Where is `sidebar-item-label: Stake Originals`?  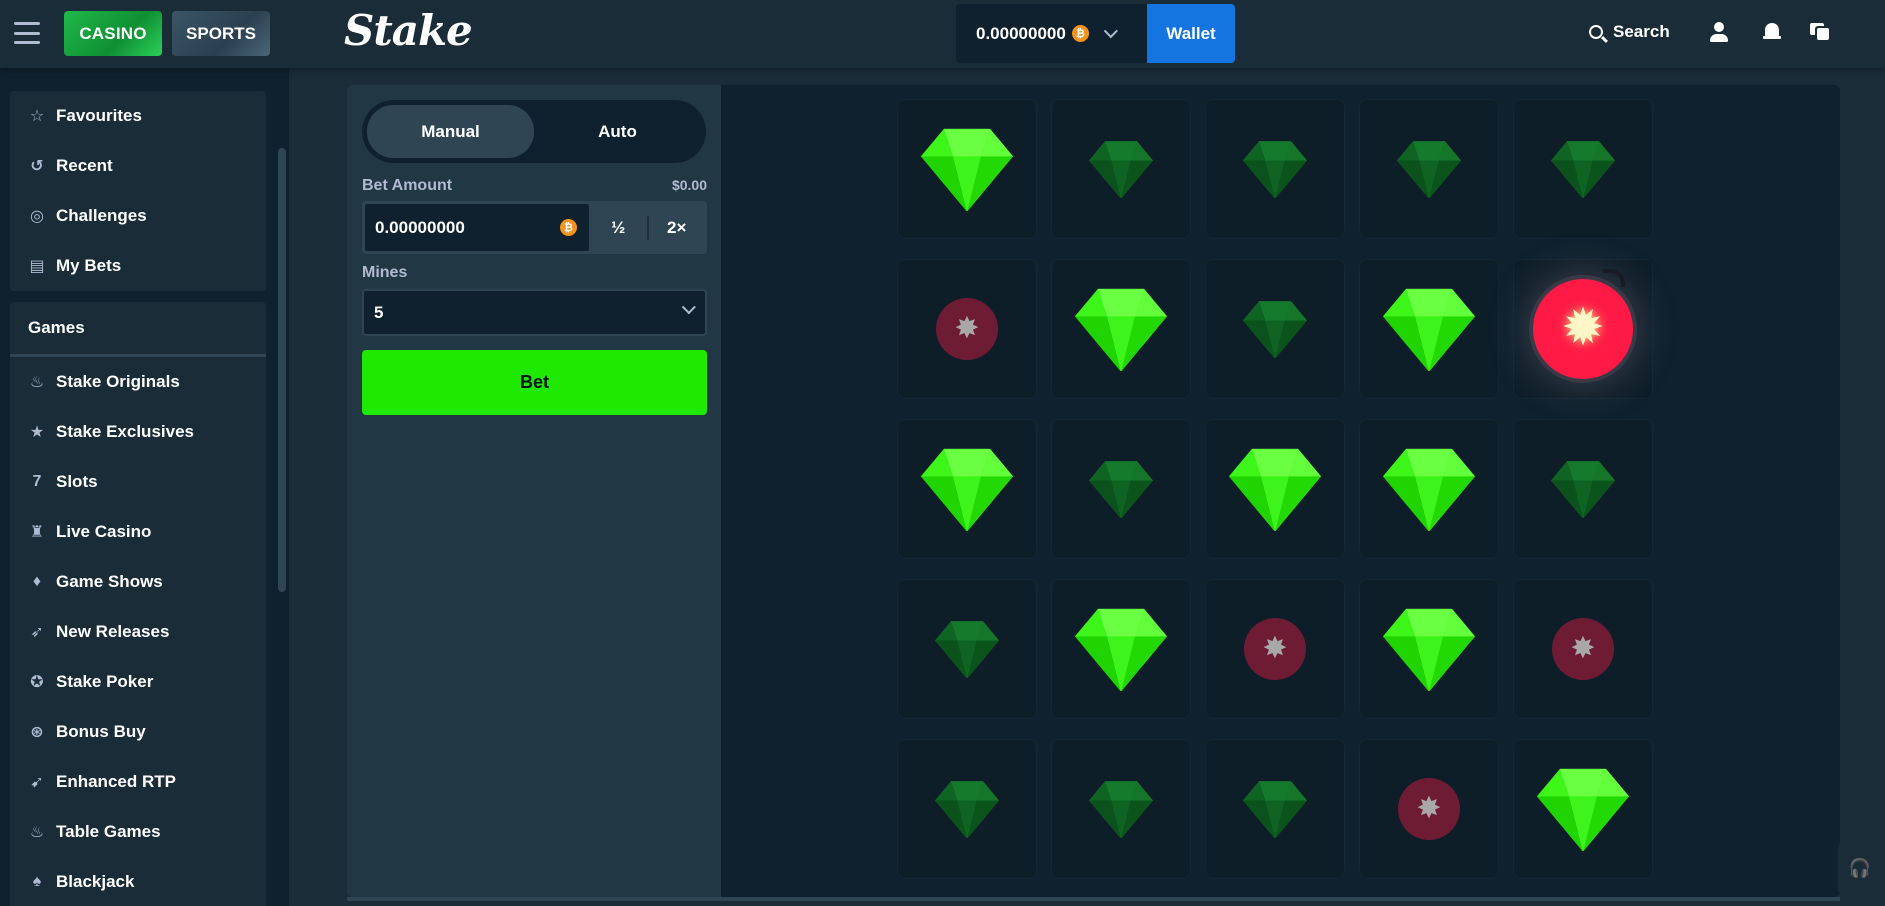
sidebar-item-label: Stake Originals is located at coordinates (118, 381).